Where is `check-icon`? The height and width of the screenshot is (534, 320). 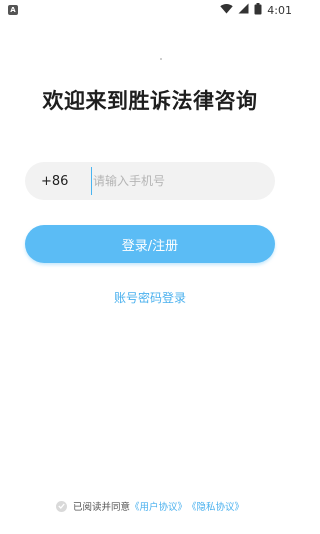
check-icon is located at coordinates (61, 506).